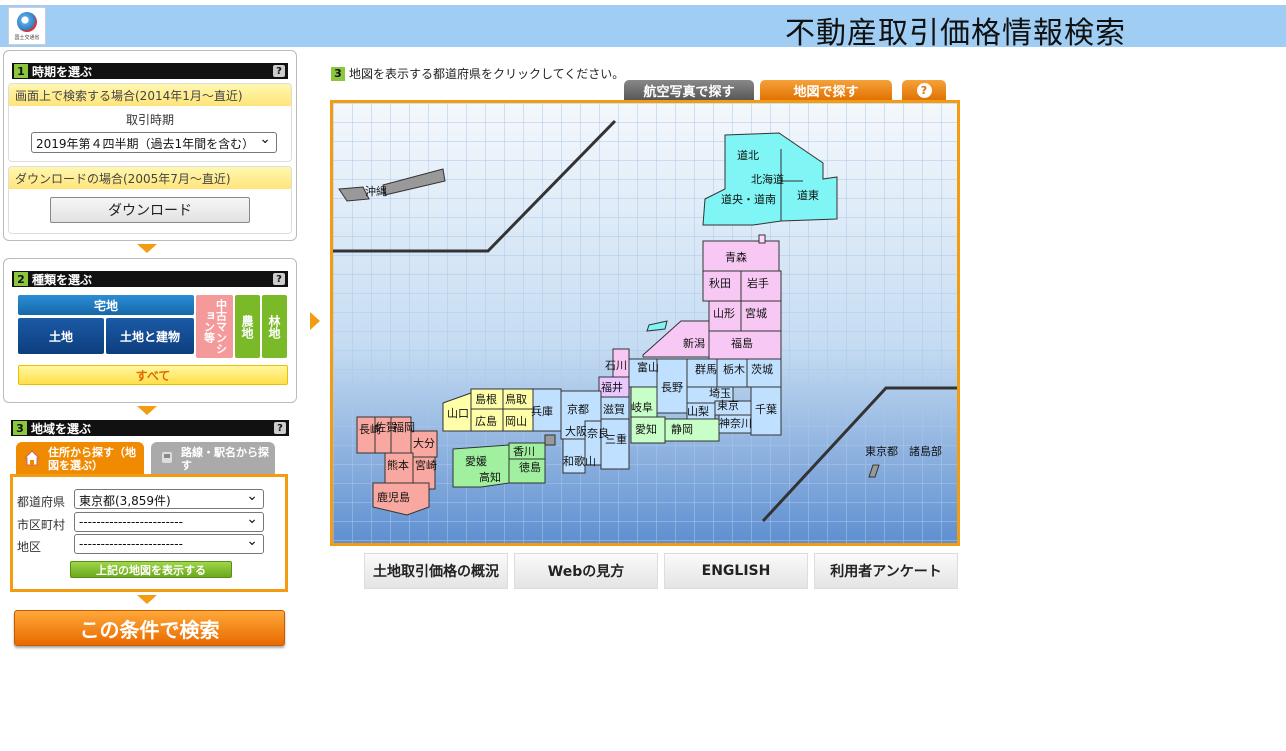 The height and width of the screenshot is (751, 1286). What do you see at coordinates (150, 336) in the screenshot?
I see `tochi-tatemono-button: 土地と建物` at bounding box center [150, 336].